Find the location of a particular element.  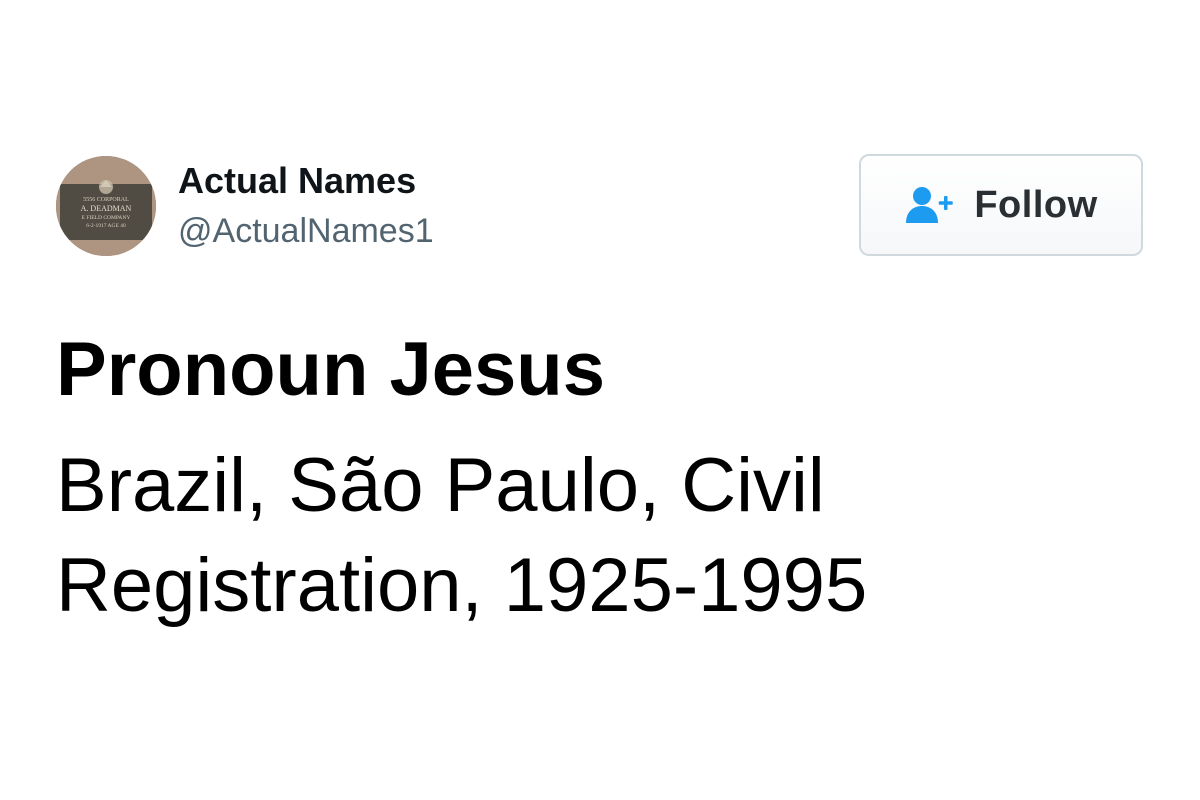

plaque-line-1: 5556 CORPORAL is located at coordinates (106, 200).